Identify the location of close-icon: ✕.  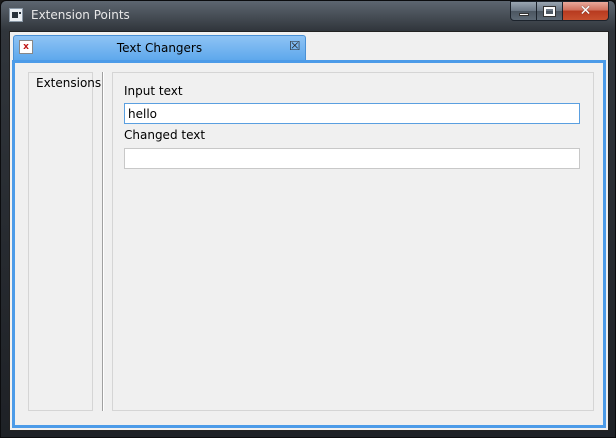
(585, 11).